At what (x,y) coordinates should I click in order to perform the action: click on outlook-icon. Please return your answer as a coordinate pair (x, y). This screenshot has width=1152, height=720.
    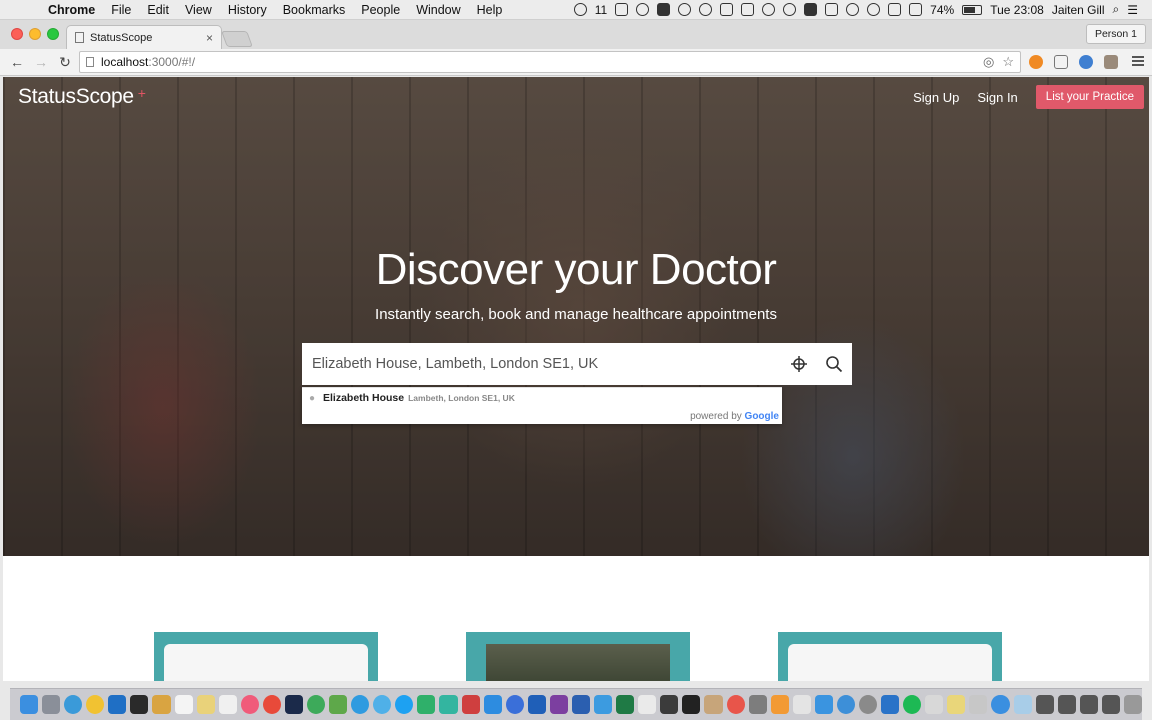
    Looking at the image, I should click on (117, 704).